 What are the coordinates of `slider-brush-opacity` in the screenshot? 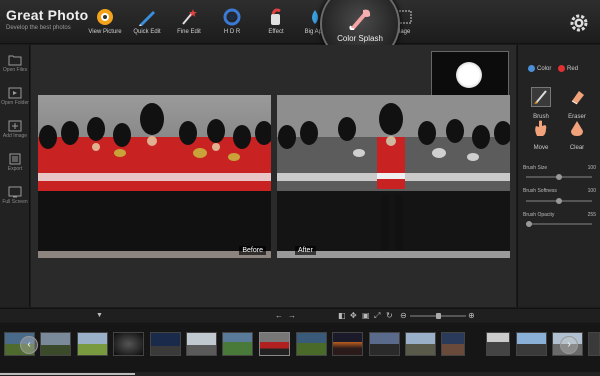 It's located at (559, 224).